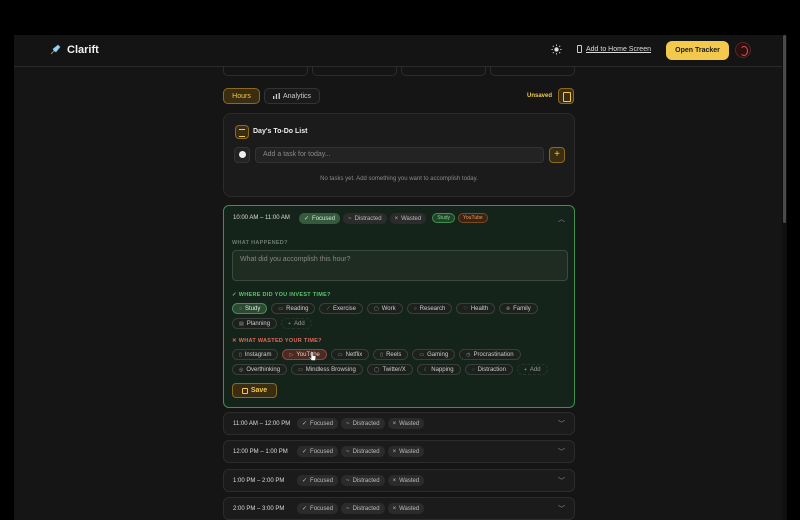 The image size is (800, 520). What do you see at coordinates (304, 354) in the screenshot?
I see `chip-youtube: ▷ YouTube` at bounding box center [304, 354].